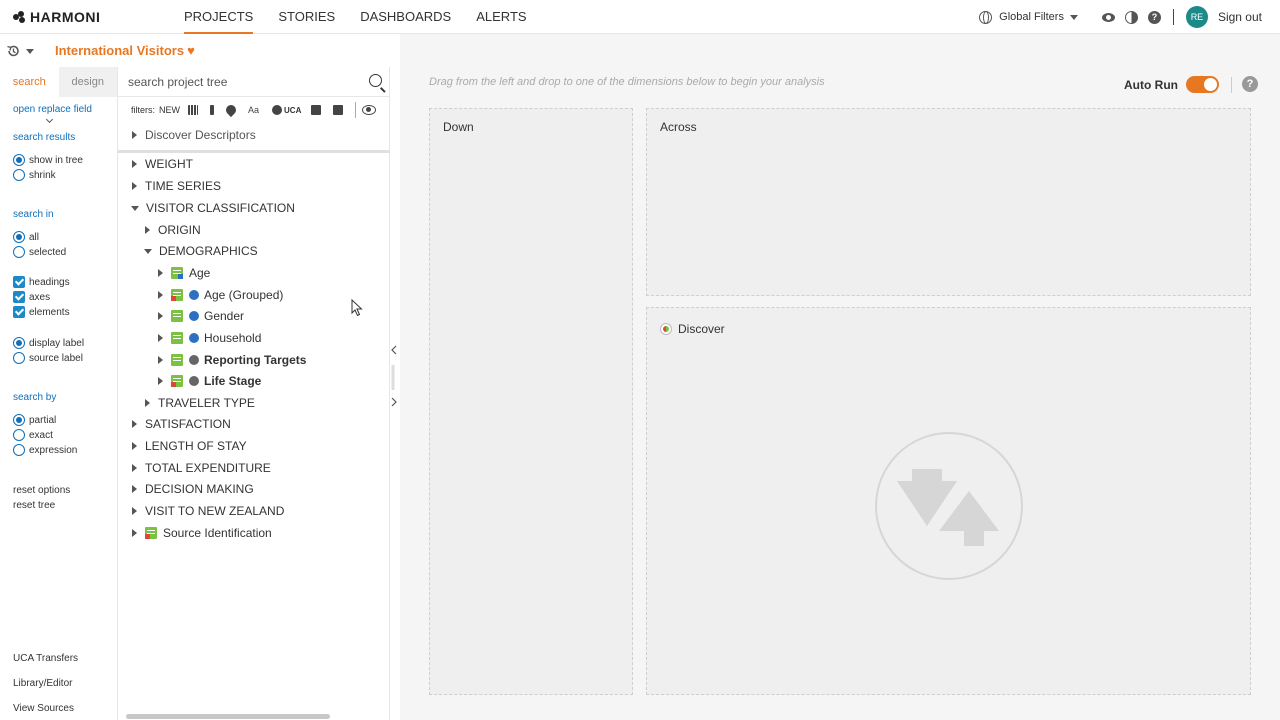  I want to click on tree-row: Age, so click(184, 273).